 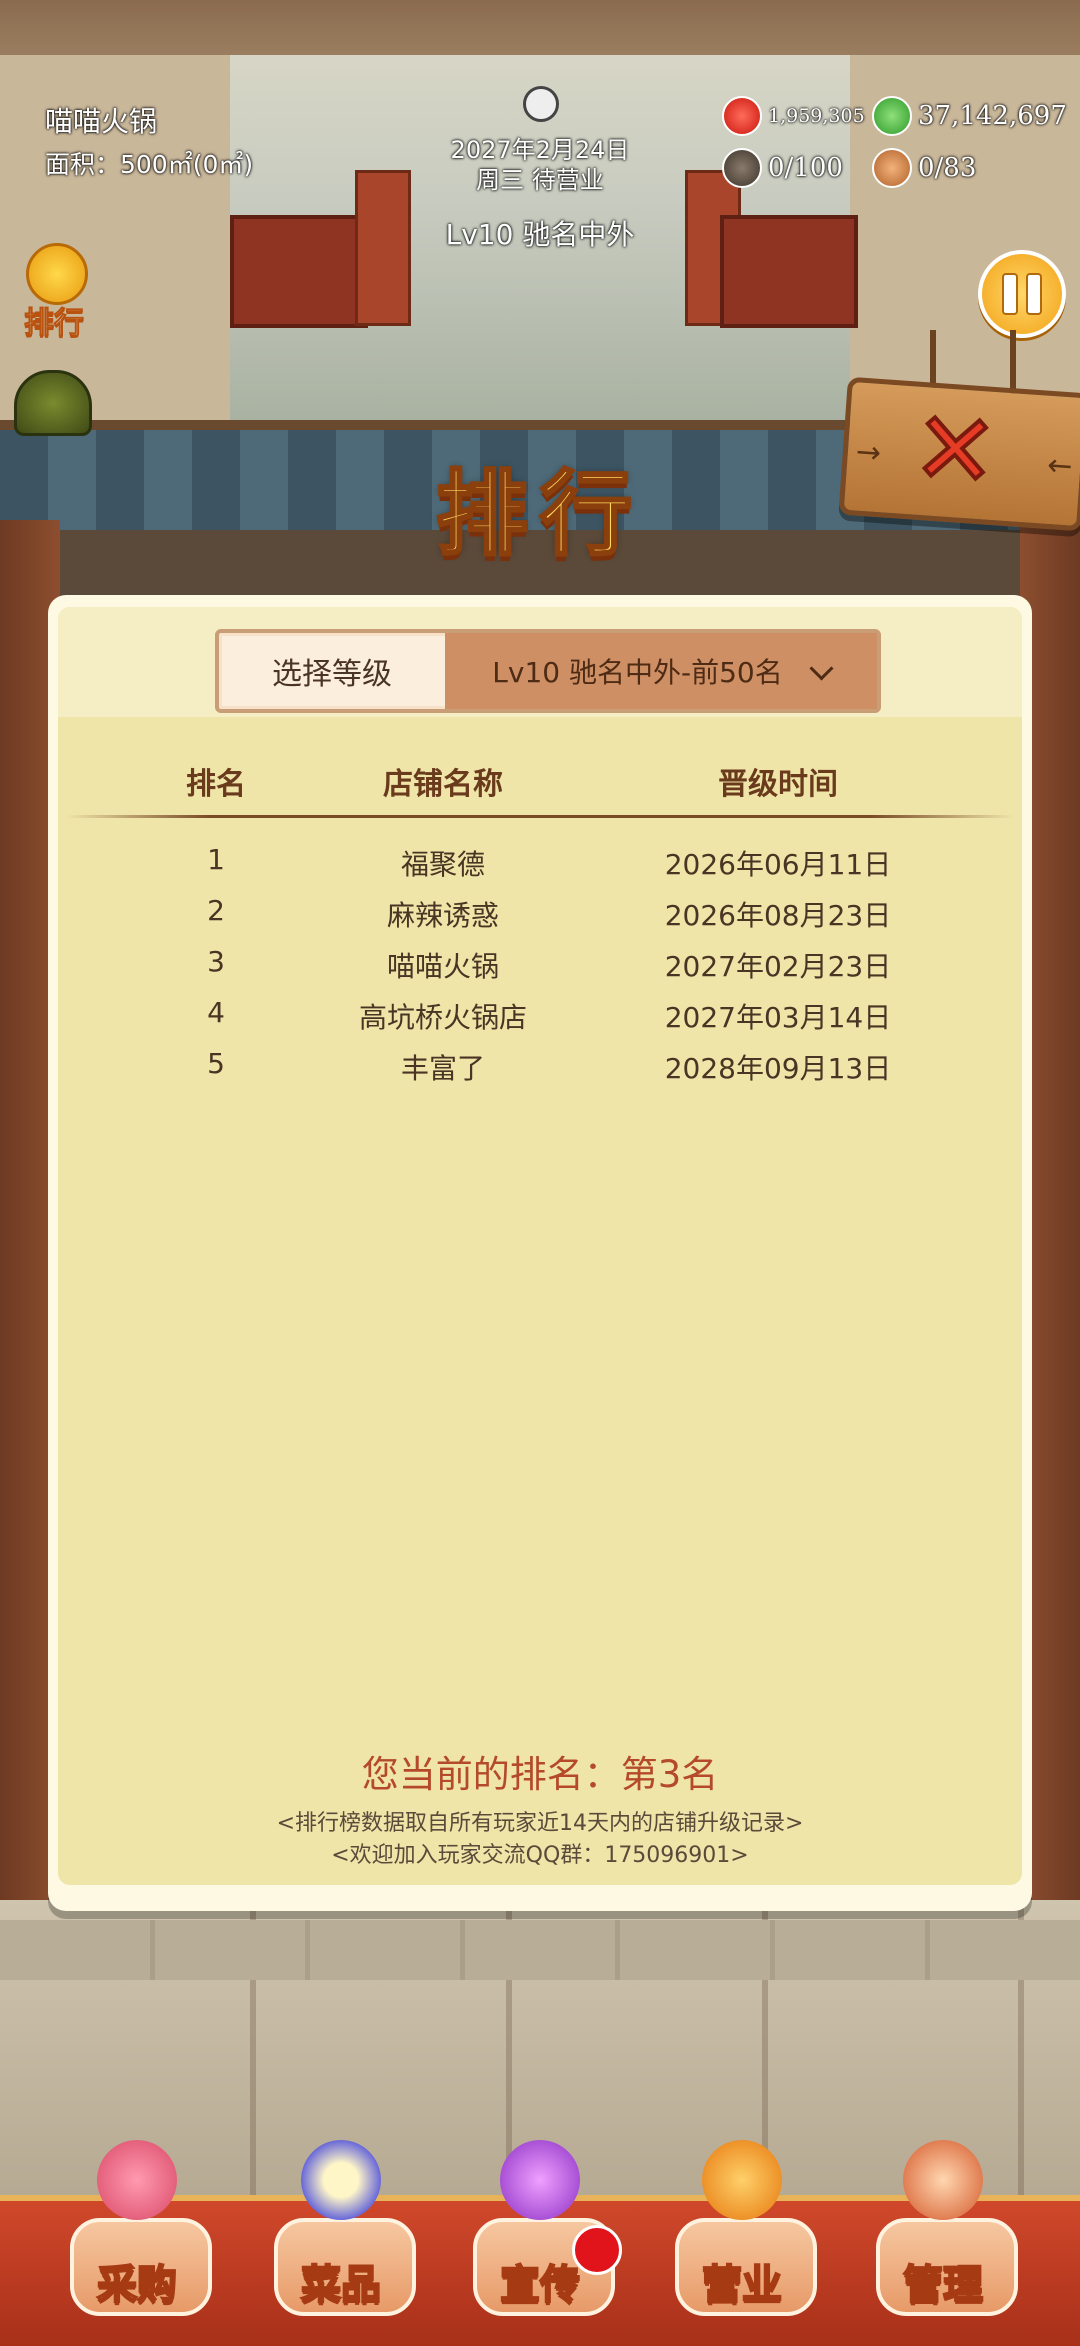 I want to click on table-row: 2 麻辣诱惑 2026年08月23日, so click(x=540, y=919).